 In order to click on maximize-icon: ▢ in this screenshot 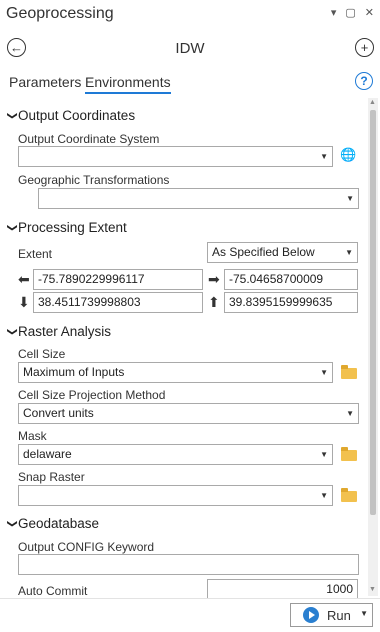, I will do `click(350, 12)`.